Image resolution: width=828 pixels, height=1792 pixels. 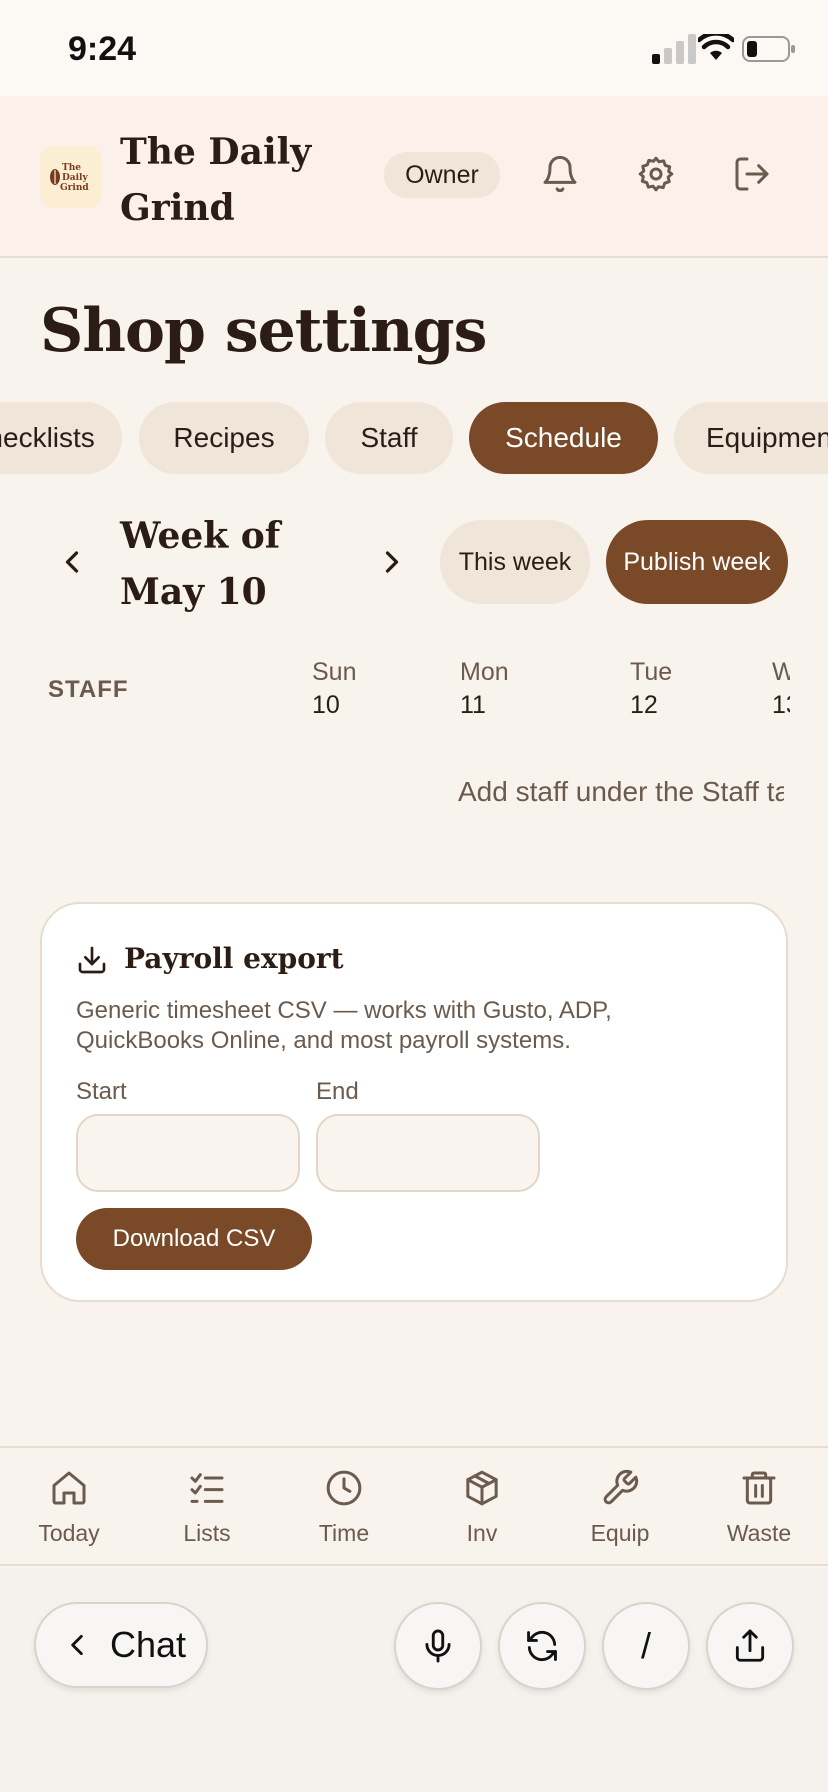 I want to click on nav-label: Time, so click(x=344, y=1533).